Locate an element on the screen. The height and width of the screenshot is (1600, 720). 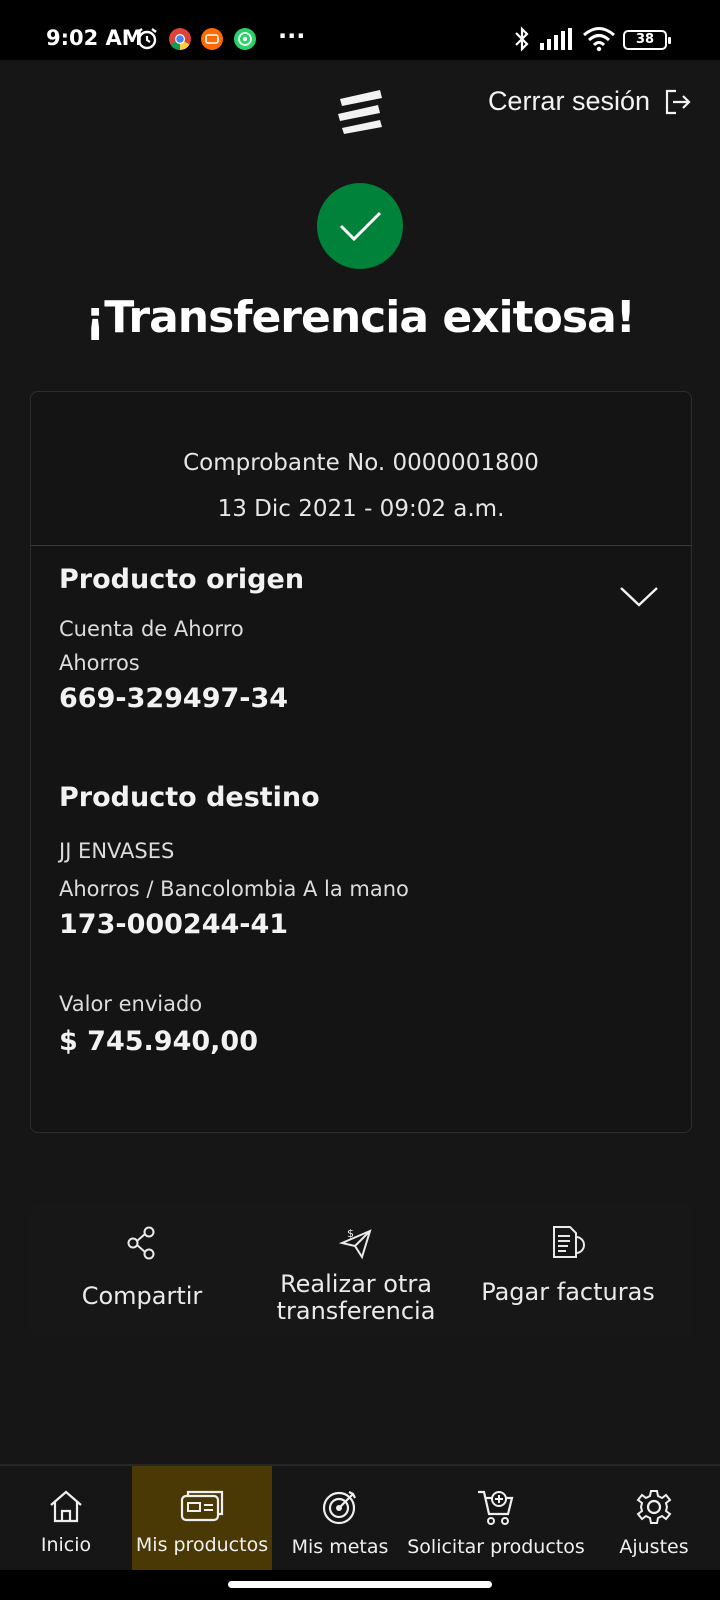
logout-button: Cerrar sesión is located at coordinates (590, 101).